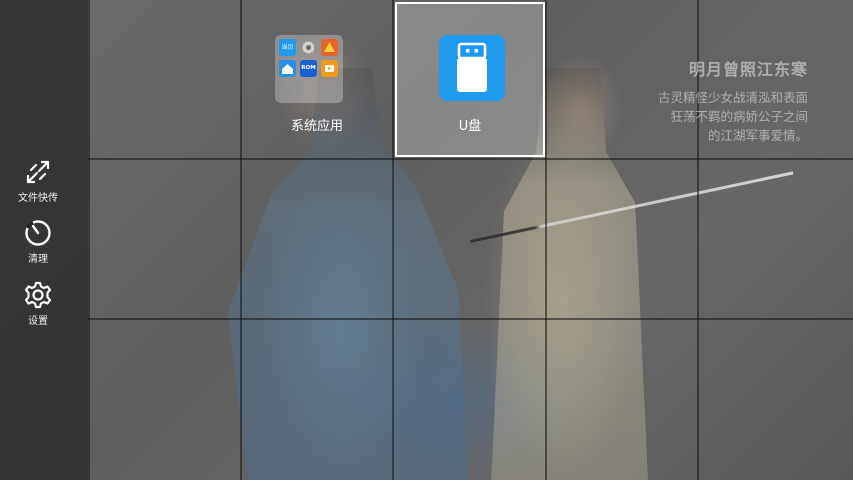  Describe the element at coordinates (38, 233) in the screenshot. I see `clean-dial-icon` at that location.